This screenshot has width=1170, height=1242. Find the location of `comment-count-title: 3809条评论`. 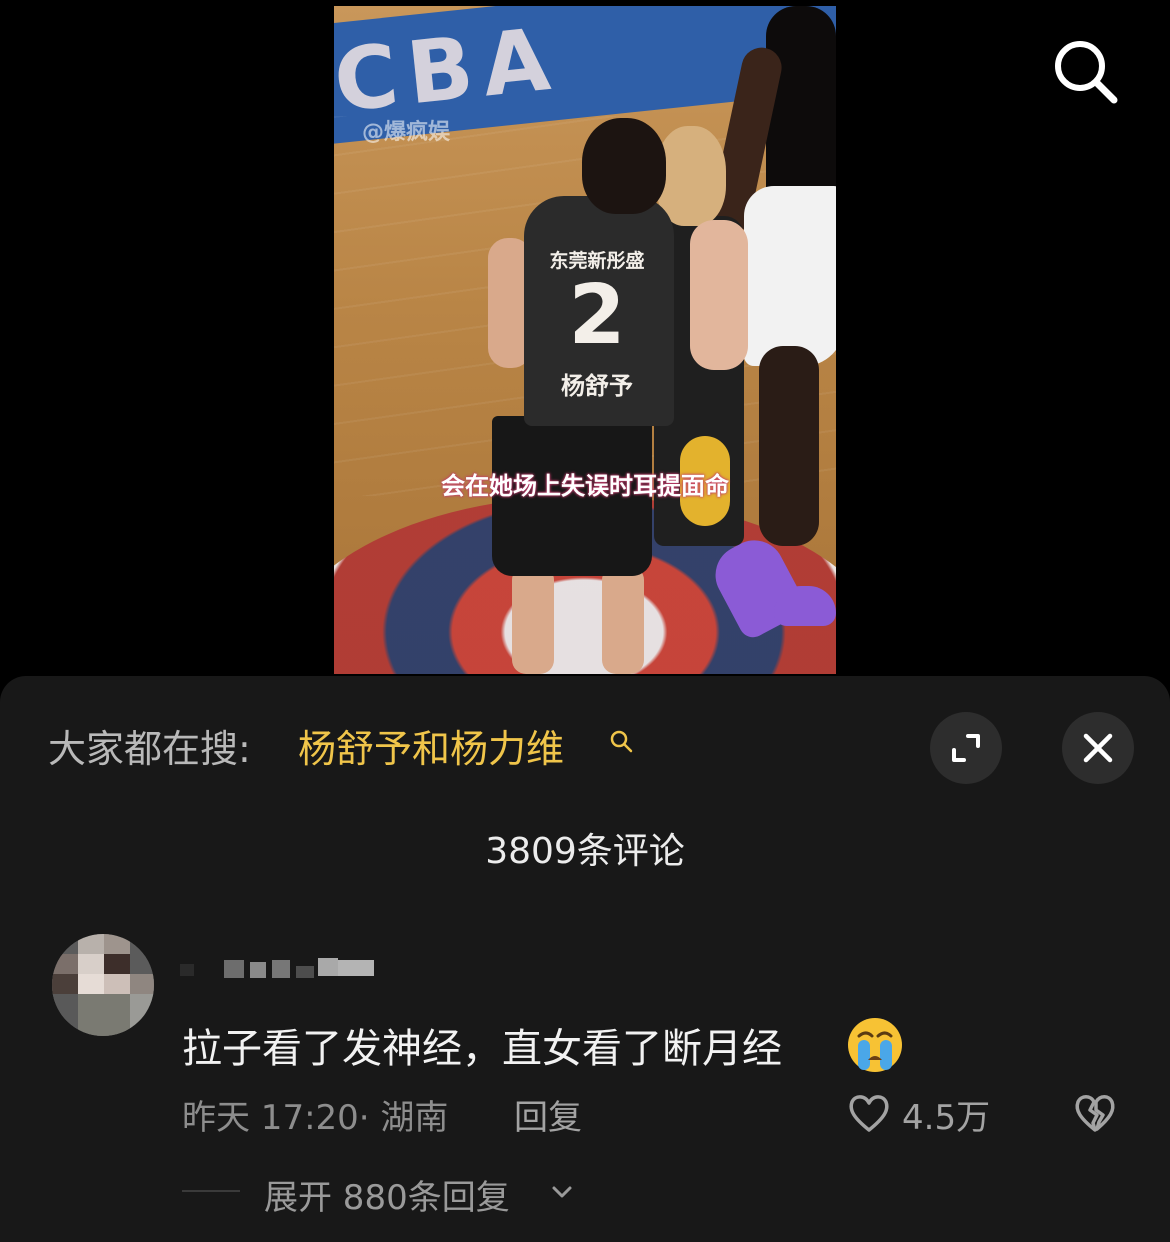

comment-count-title: 3809条评论 is located at coordinates (585, 851).